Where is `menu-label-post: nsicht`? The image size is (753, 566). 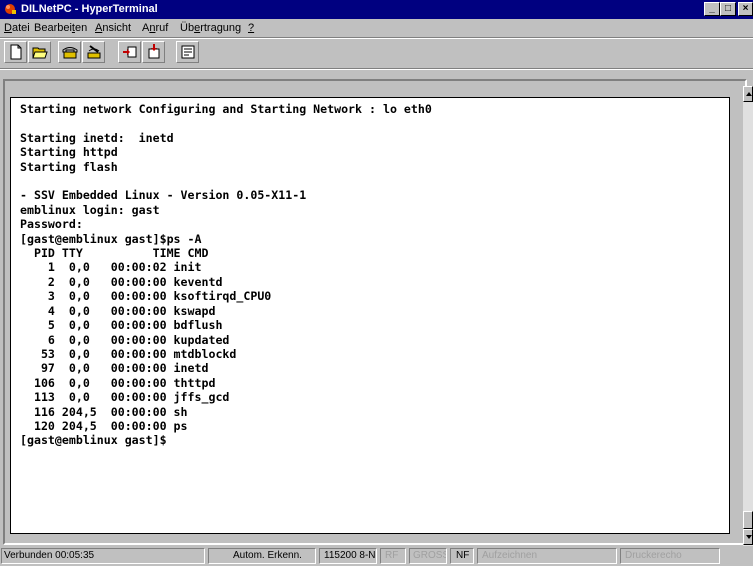
menu-label-post: nsicht is located at coordinates (117, 28).